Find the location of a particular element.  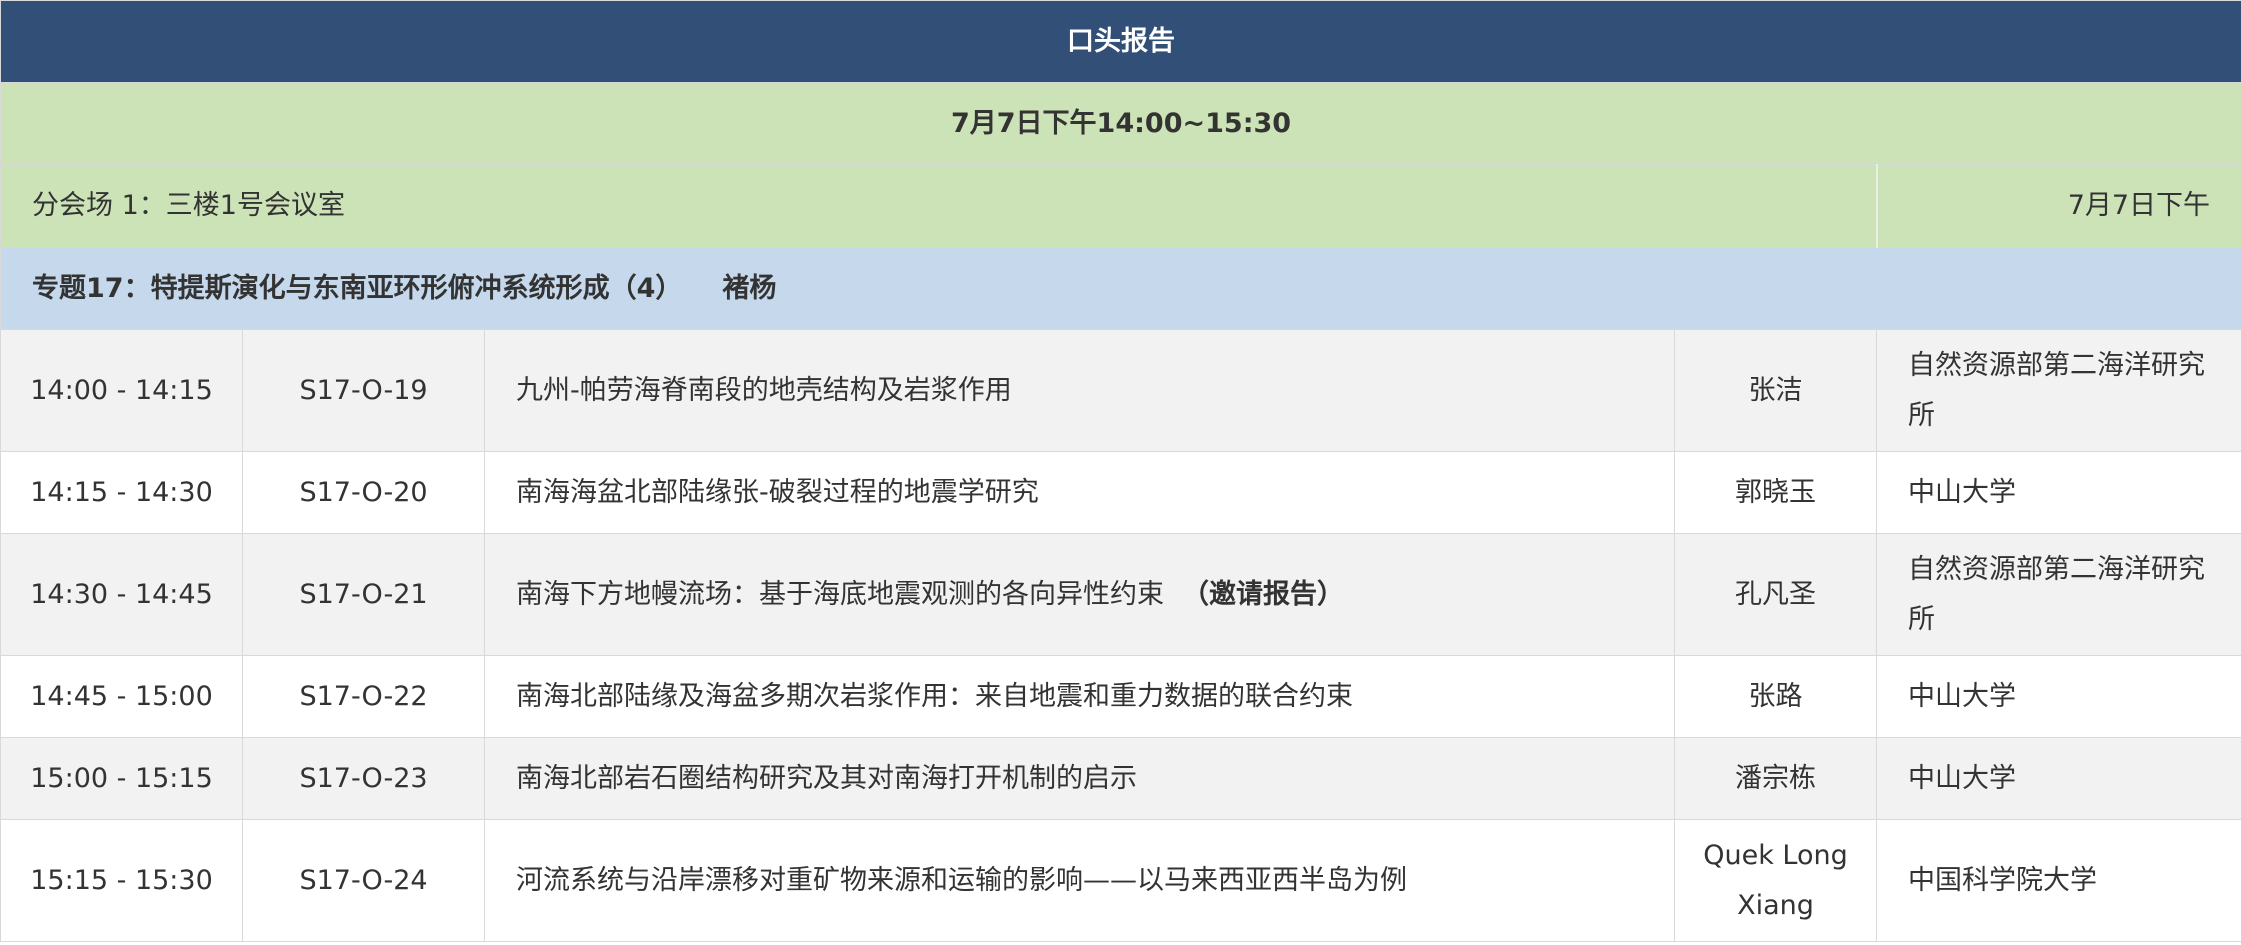

talk-title: 九州-帕劳海脊南段的地壳结构及岩浆作用 is located at coordinates (764, 390).